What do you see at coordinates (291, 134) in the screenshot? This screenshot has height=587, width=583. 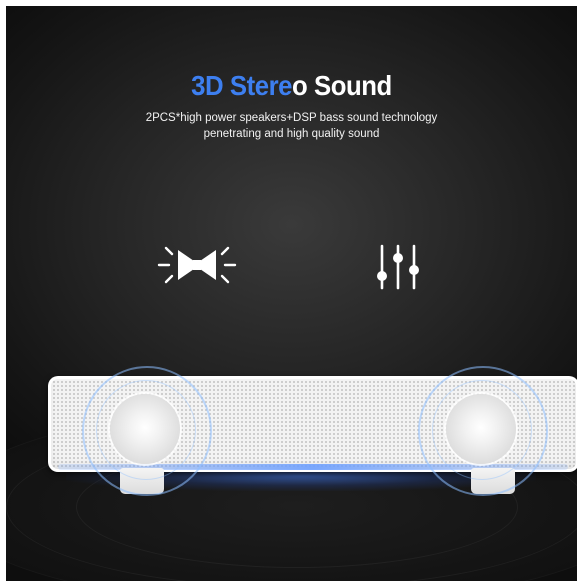 I see `subtitle-line-2: penetrating and high quality sound` at bounding box center [291, 134].